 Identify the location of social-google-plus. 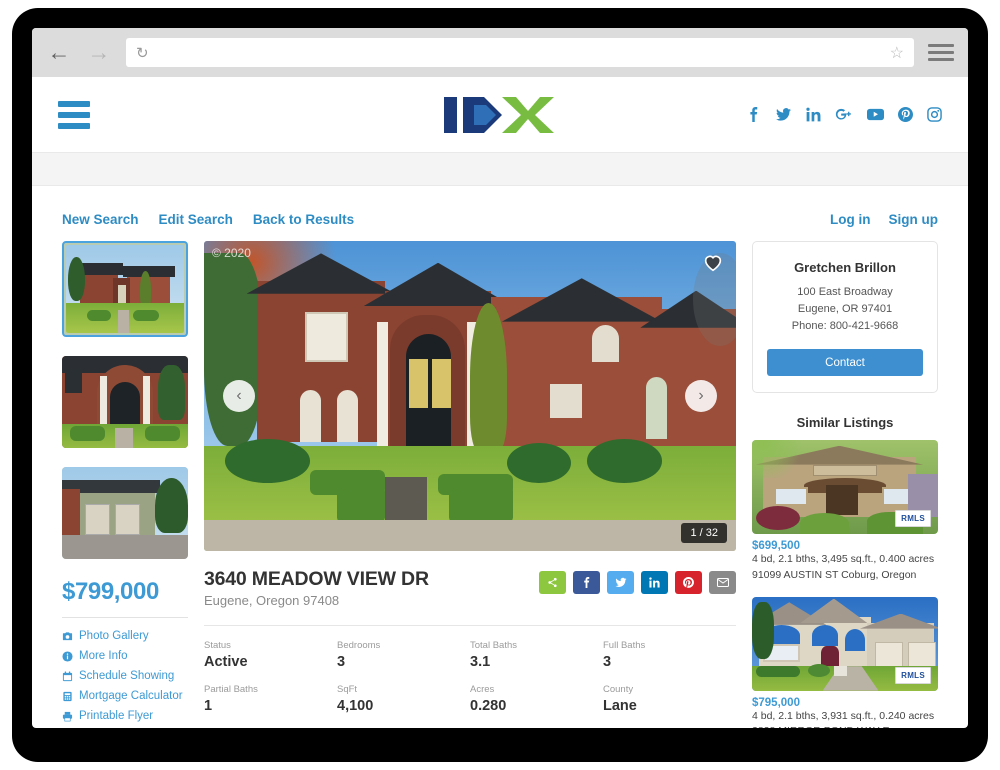
(844, 114).